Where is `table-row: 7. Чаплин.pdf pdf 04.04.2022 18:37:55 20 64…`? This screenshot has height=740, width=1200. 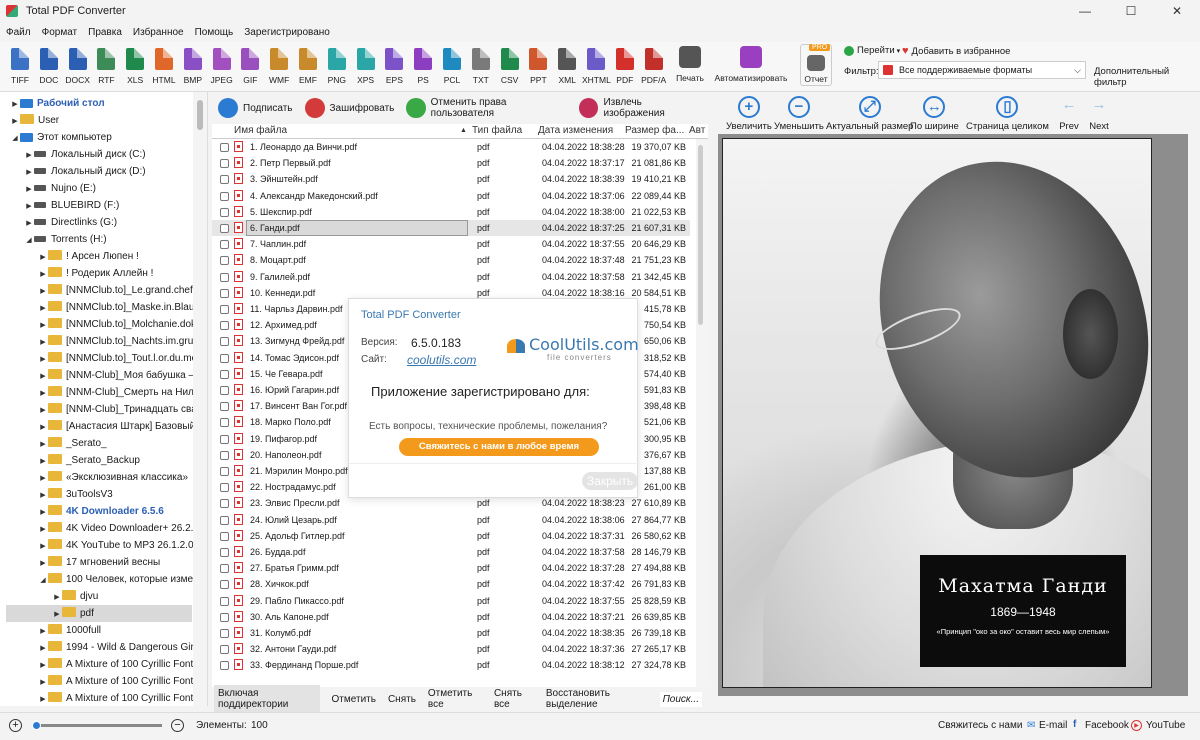
table-row: 7. Чаплин.pdf pdf 04.04.2022 18:37:55 20 64… is located at coordinates (451, 244).